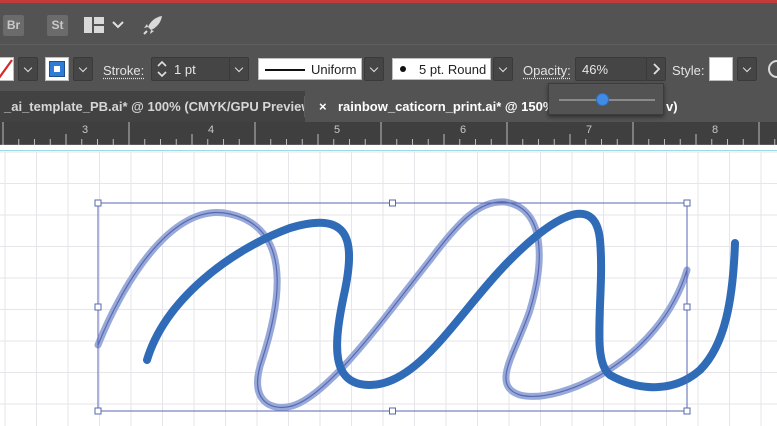 The width and height of the screenshot is (777, 426). I want to click on variable-width-profile: Uniform, so click(310, 69).